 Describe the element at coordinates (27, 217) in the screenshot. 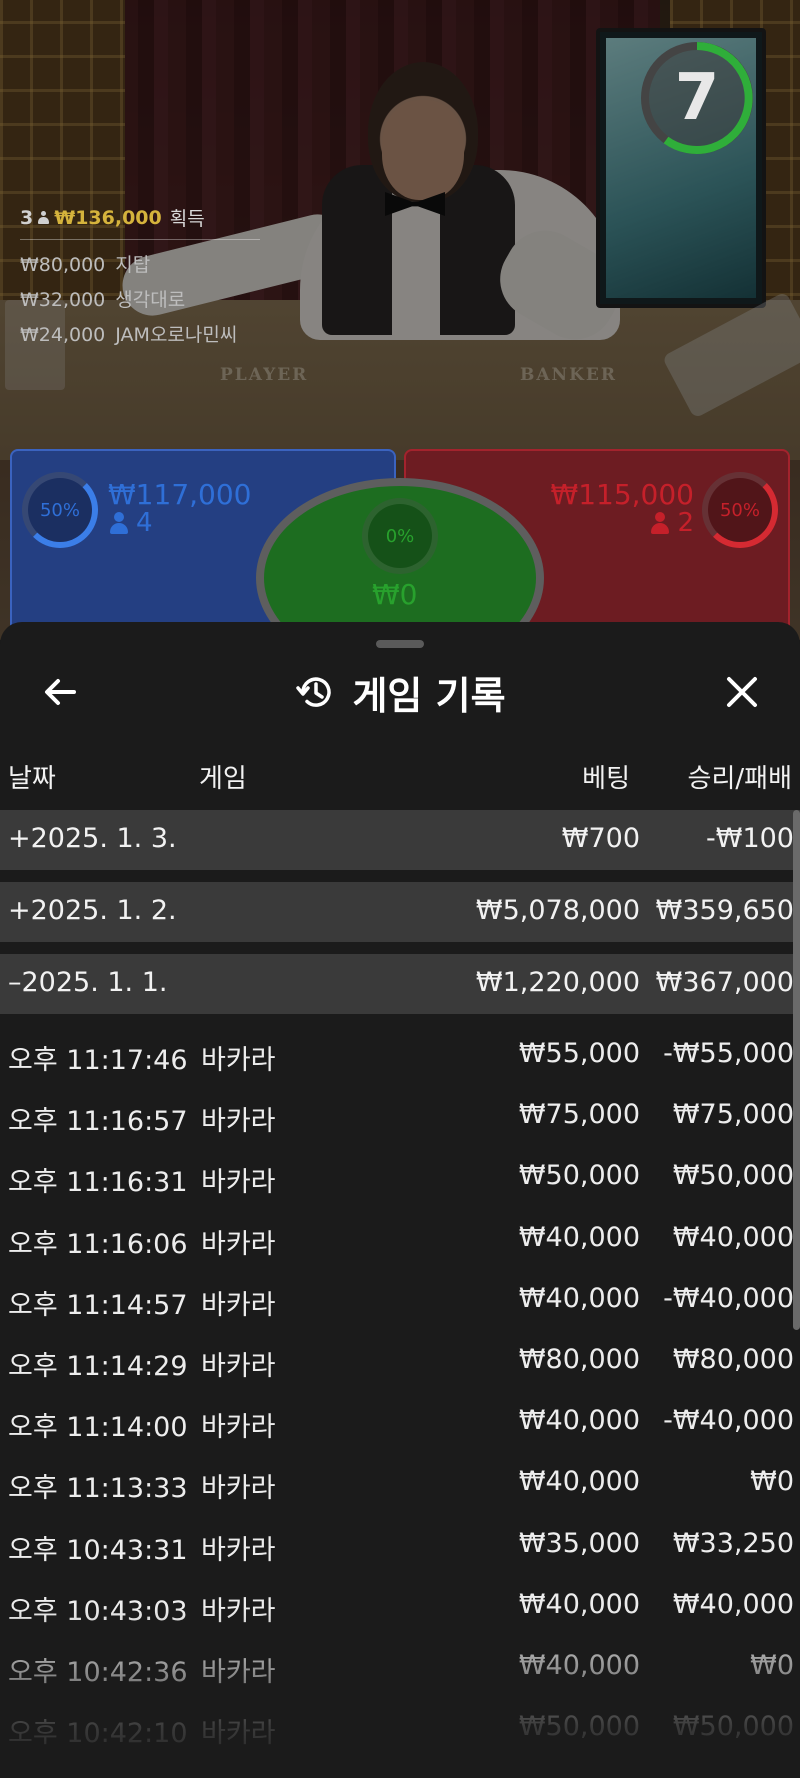

I see `winners-count: 3` at that location.